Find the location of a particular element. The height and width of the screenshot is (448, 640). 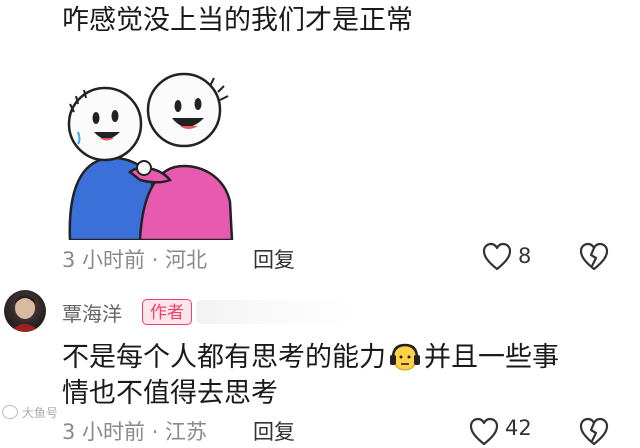

like-count: 8 is located at coordinates (525, 256).